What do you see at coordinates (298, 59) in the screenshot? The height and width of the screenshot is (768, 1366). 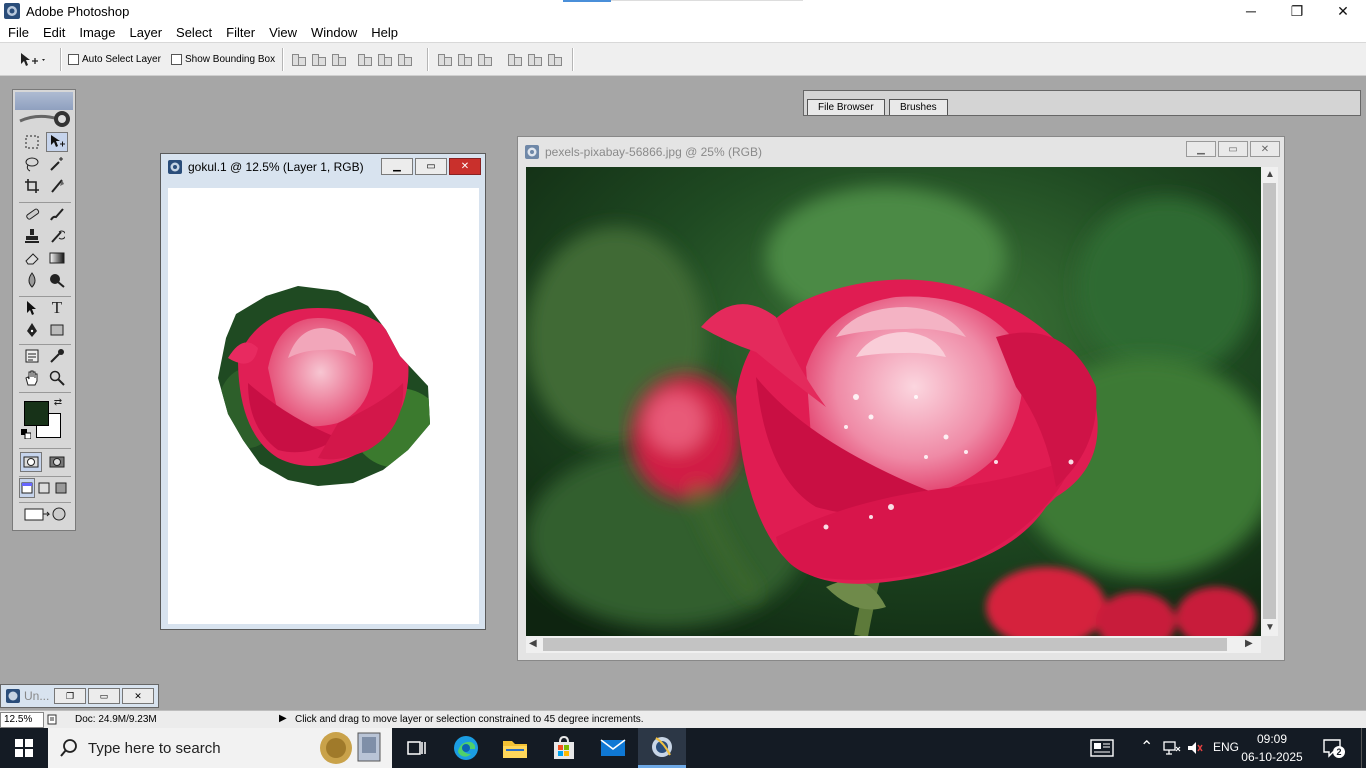 I see `align-top-edges-icon` at bounding box center [298, 59].